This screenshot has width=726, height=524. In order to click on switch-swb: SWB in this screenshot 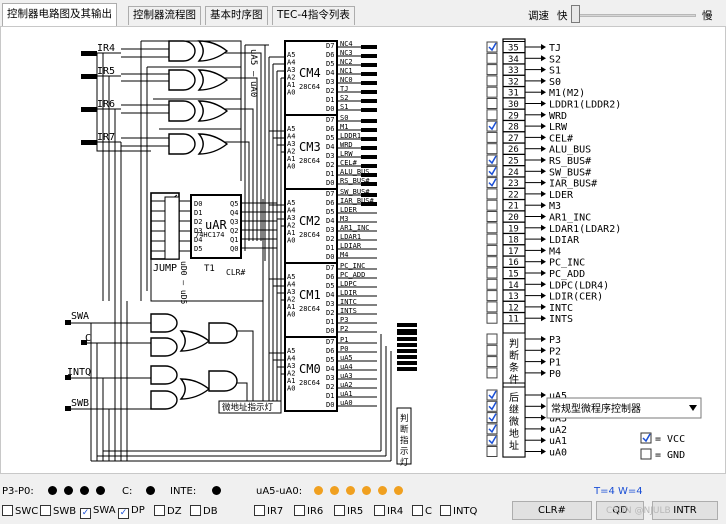, I will do `click(58, 511)`.